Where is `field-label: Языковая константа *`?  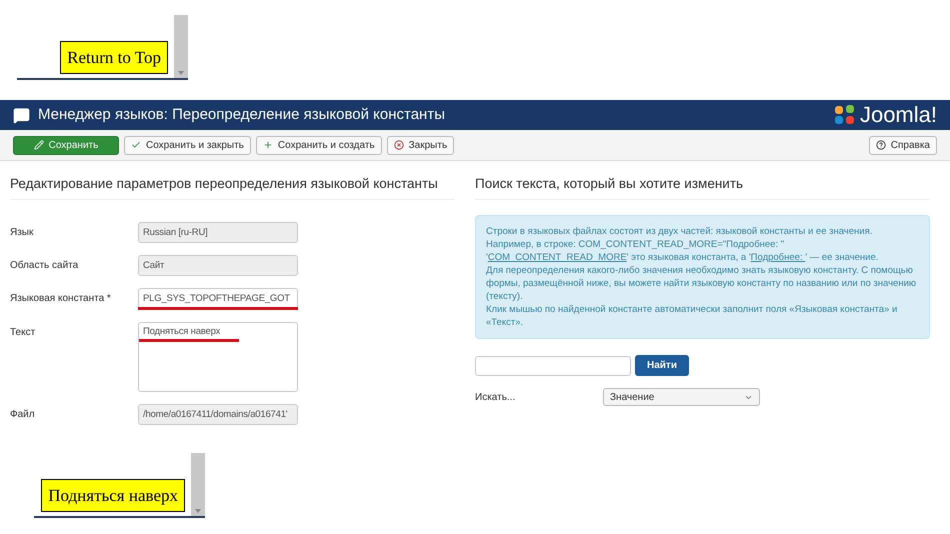 field-label: Языковая константа * is located at coordinates (61, 299).